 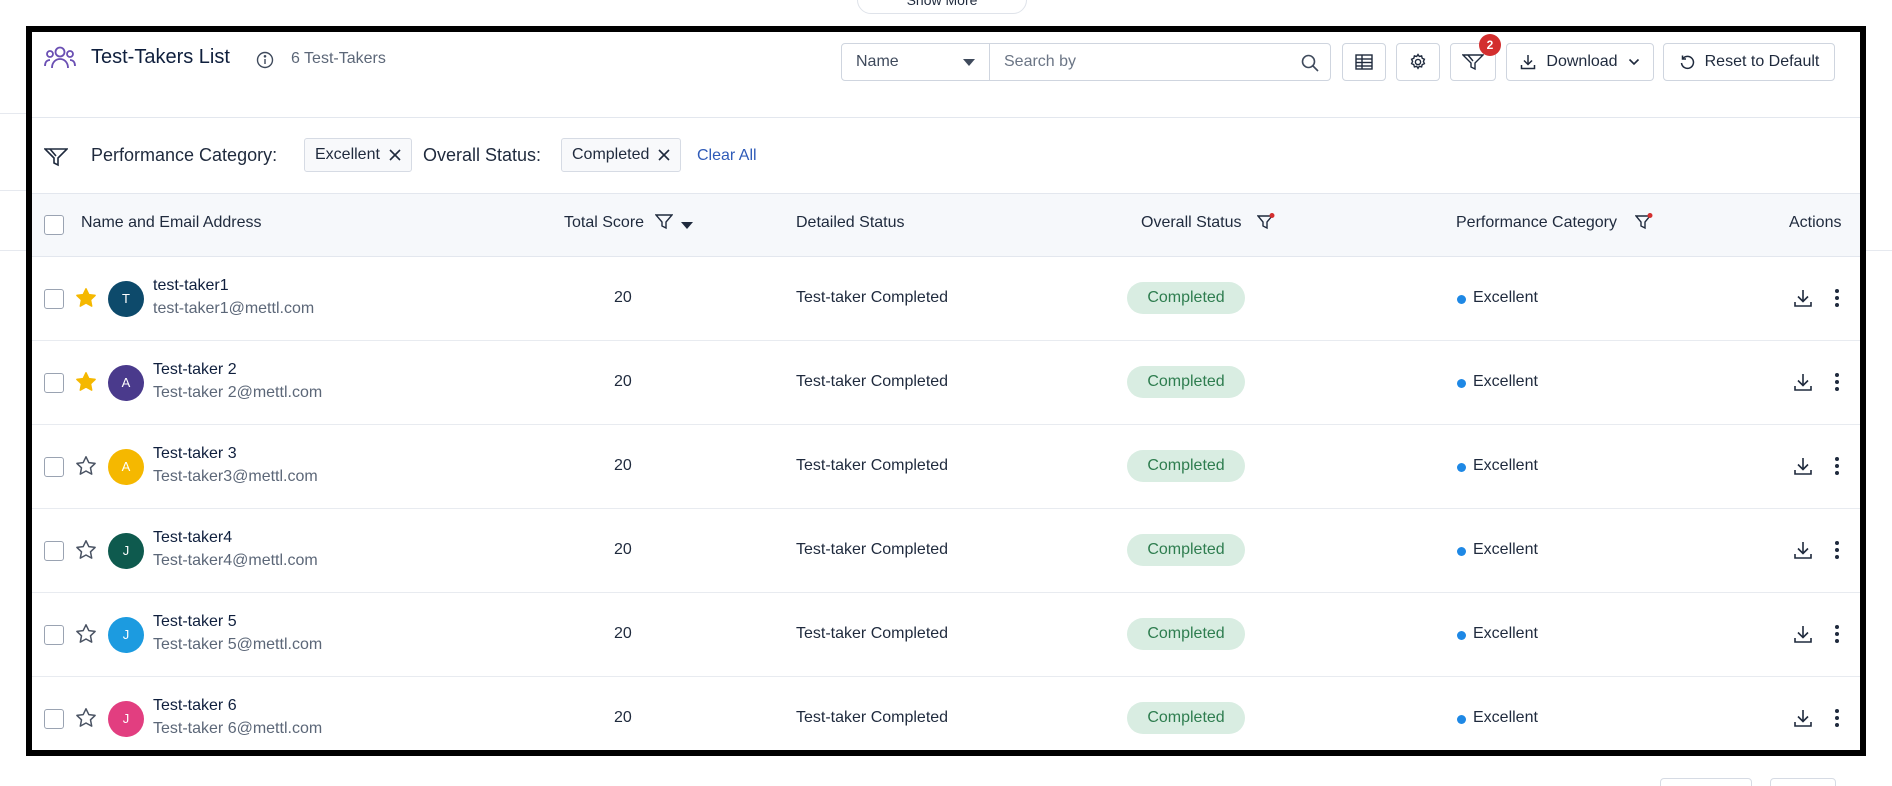 What do you see at coordinates (238, 644) in the screenshot?
I see `test-taker-email: Test-taker 5@mettl.com` at bounding box center [238, 644].